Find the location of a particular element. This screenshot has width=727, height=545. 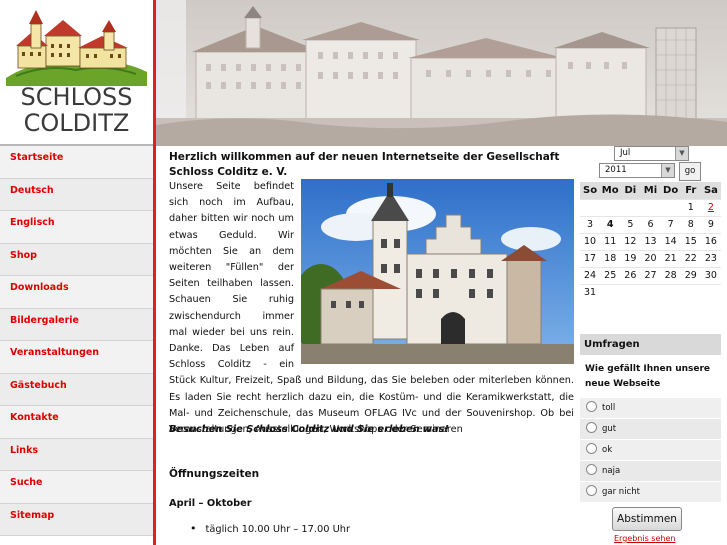

site-logo: SCHLOSS COLDITZ is located at coordinates (76, 73).